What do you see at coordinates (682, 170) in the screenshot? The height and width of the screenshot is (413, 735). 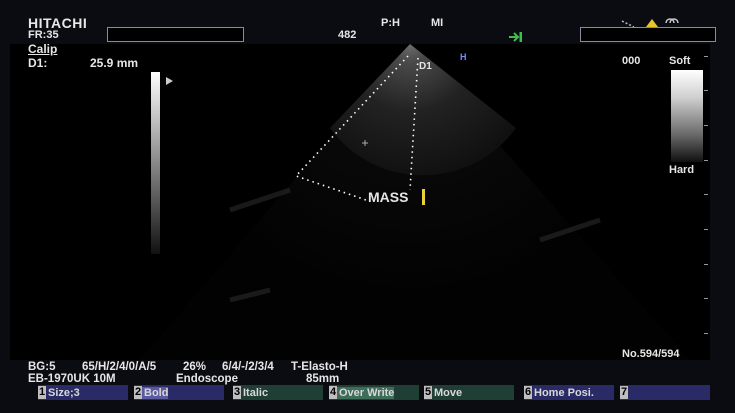 I see `hard-label: Hard` at bounding box center [682, 170].